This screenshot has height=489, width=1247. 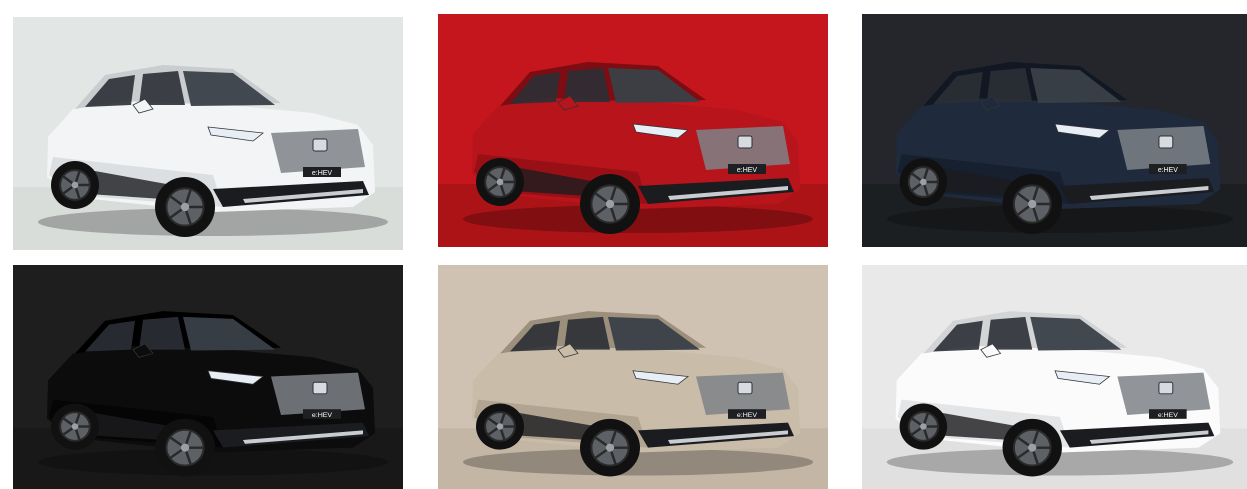 I want to click on car-photo-red: e:HEV, so click(x=633, y=130).